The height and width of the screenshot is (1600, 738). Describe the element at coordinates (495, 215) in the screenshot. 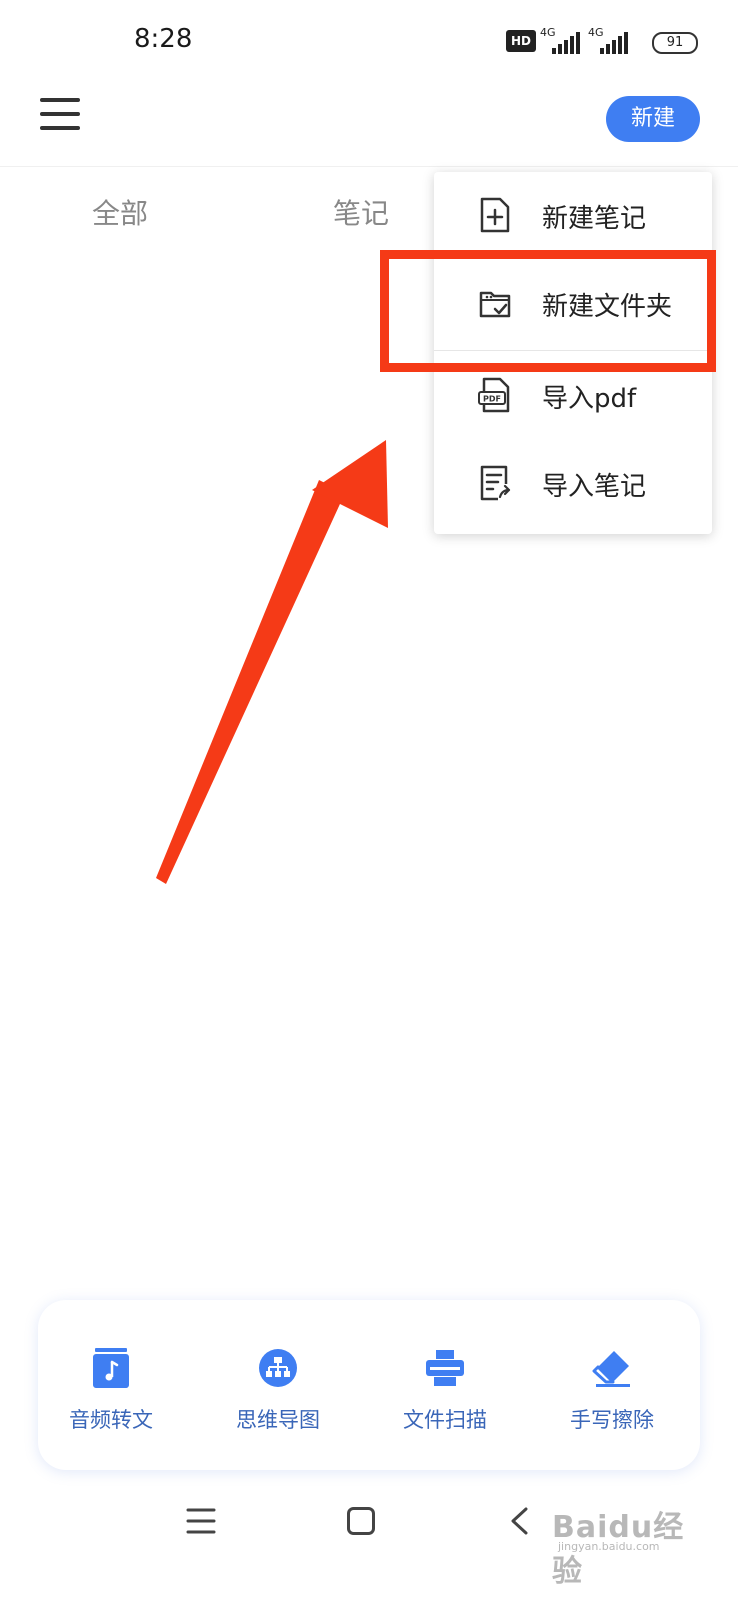

I see `file-plus-icon` at that location.